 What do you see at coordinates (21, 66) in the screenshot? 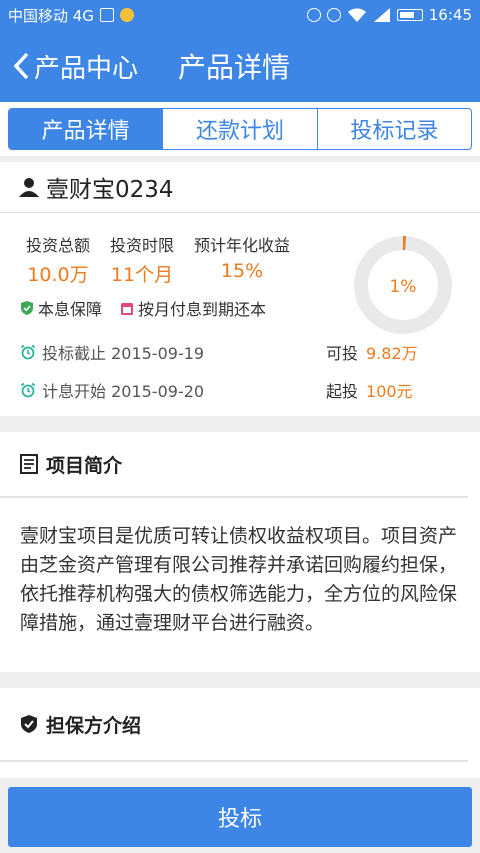
I see `chevron-left-icon` at bounding box center [21, 66].